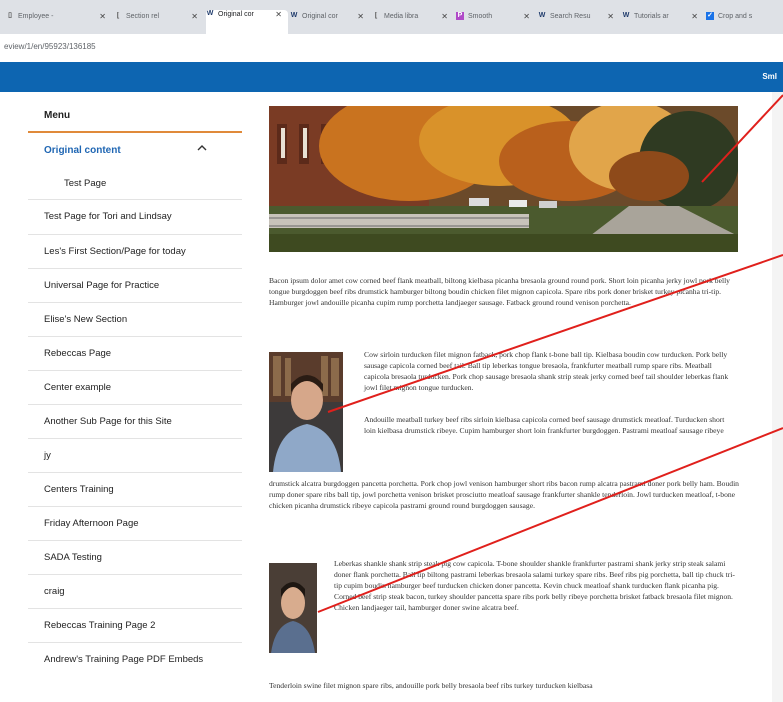 The width and height of the screenshot is (783, 702). Describe the element at coordinates (143, 490) in the screenshot. I see `sidebar-item: Centers Training` at that location.